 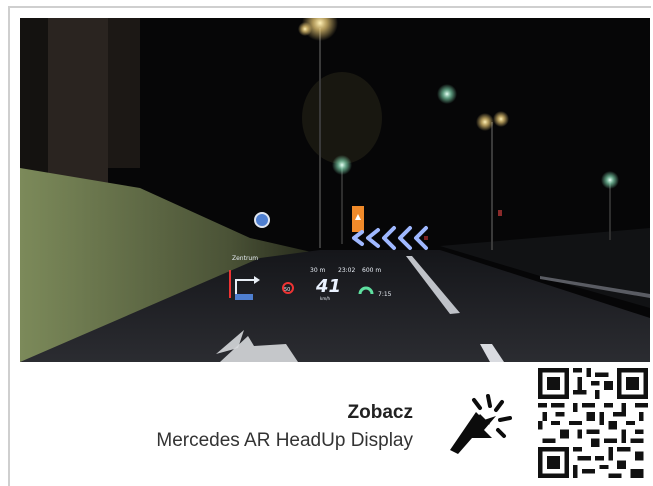 I want to click on caption-subtitle: Mercedes AR HeadUp Display, so click(x=284, y=440).